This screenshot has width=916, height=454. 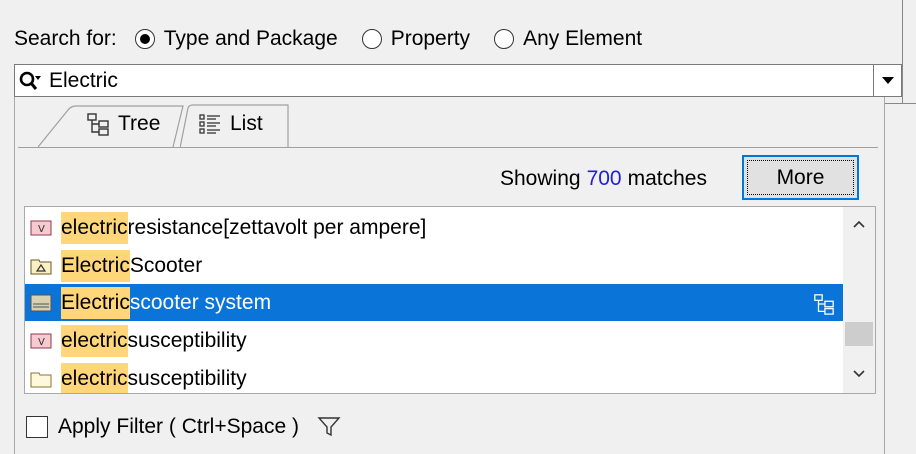 I want to click on tab-list-label: List, so click(x=246, y=123).